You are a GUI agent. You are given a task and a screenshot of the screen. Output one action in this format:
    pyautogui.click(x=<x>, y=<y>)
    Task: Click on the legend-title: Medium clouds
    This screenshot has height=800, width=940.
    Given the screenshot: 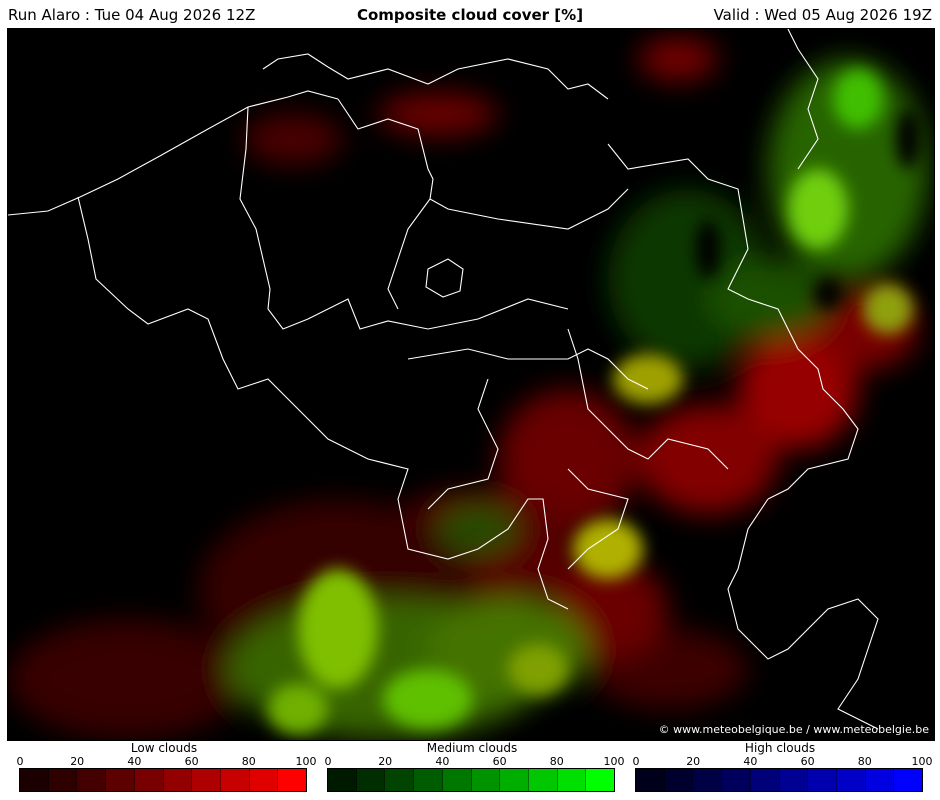 What is the action you would take?
    pyautogui.click(x=472, y=748)
    